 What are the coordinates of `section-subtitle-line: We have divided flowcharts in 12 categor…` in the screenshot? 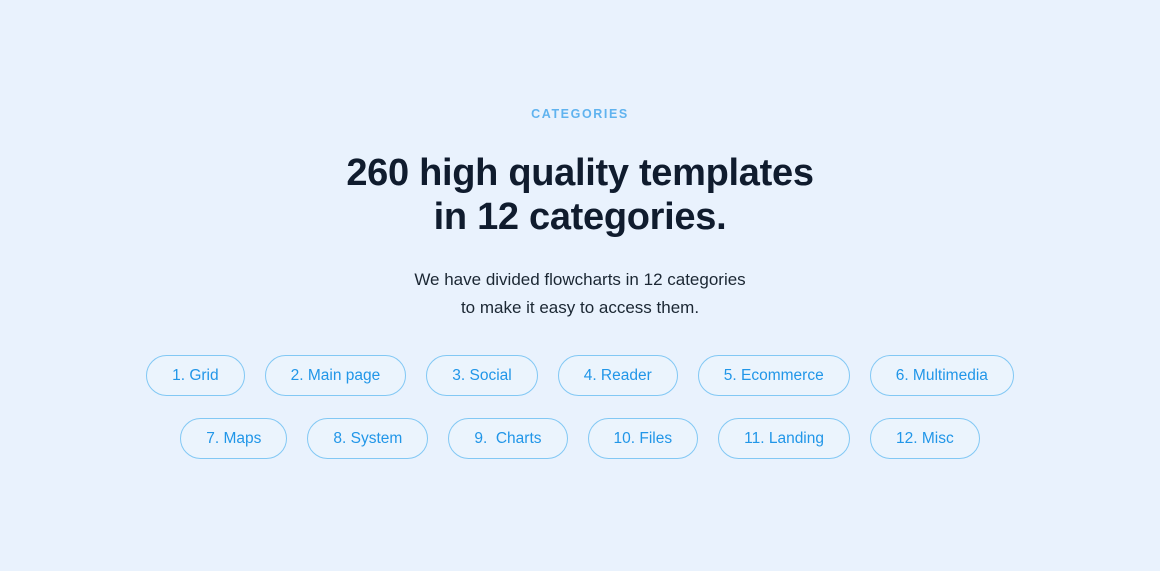 It's located at (580, 279).